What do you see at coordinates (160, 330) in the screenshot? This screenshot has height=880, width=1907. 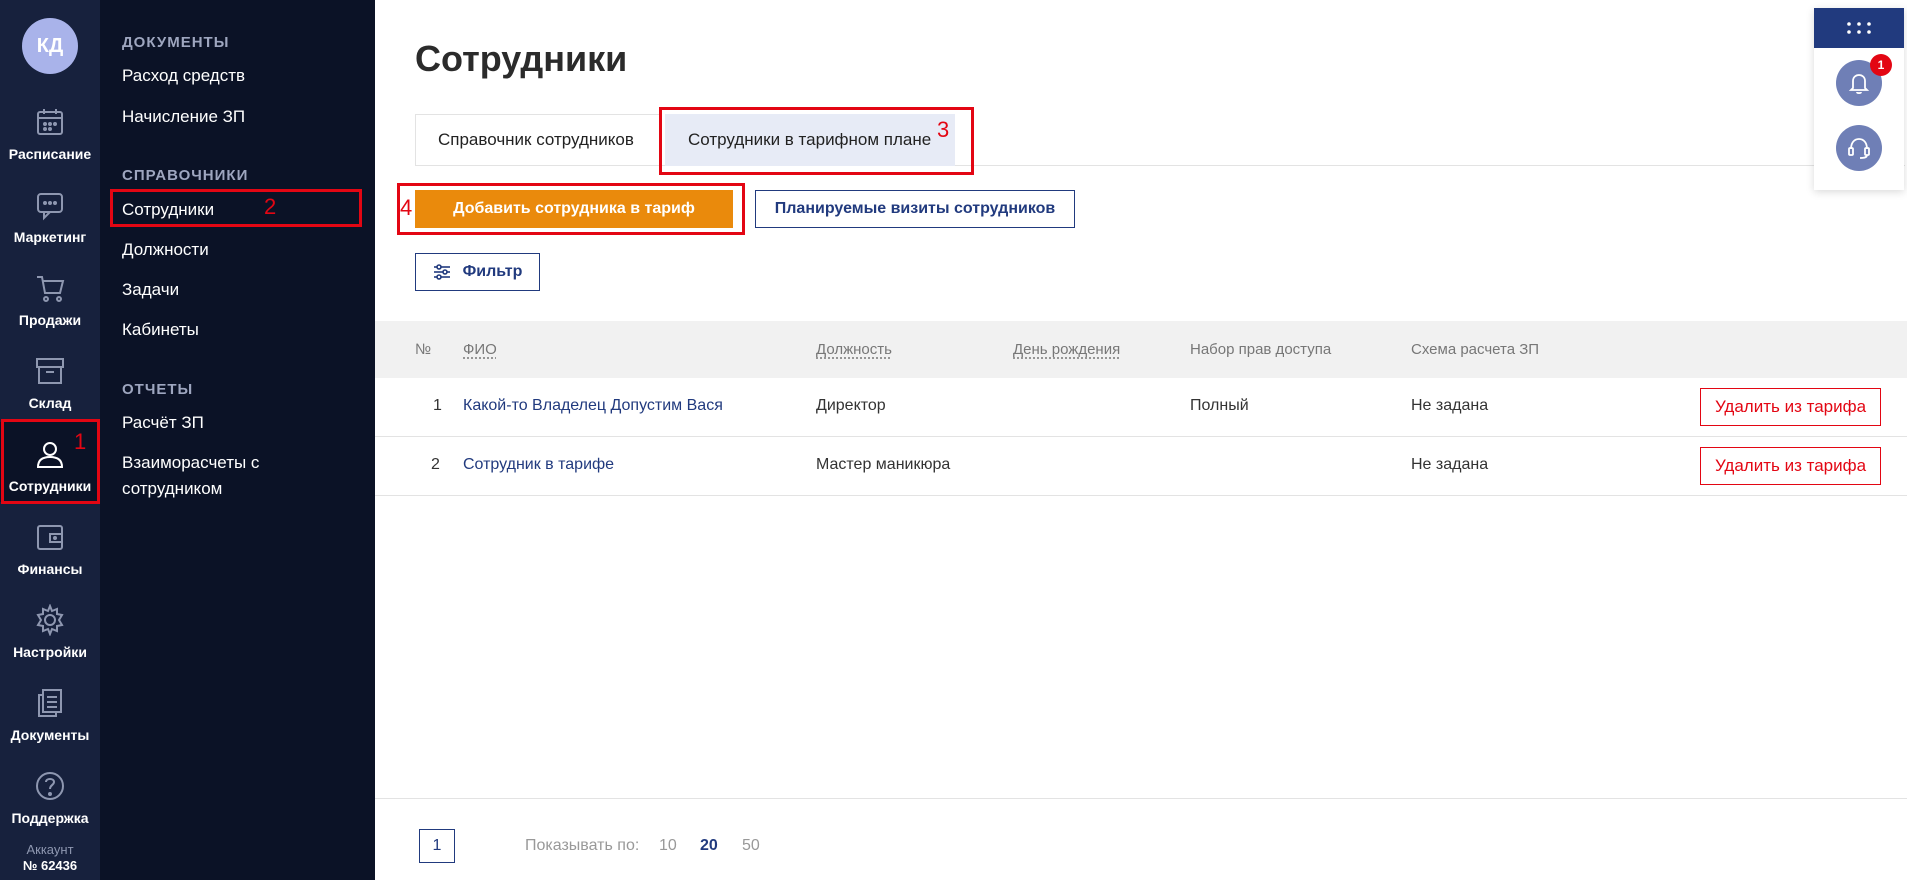 I see `subnav-link-rooms: Кабинеты` at bounding box center [160, 330].